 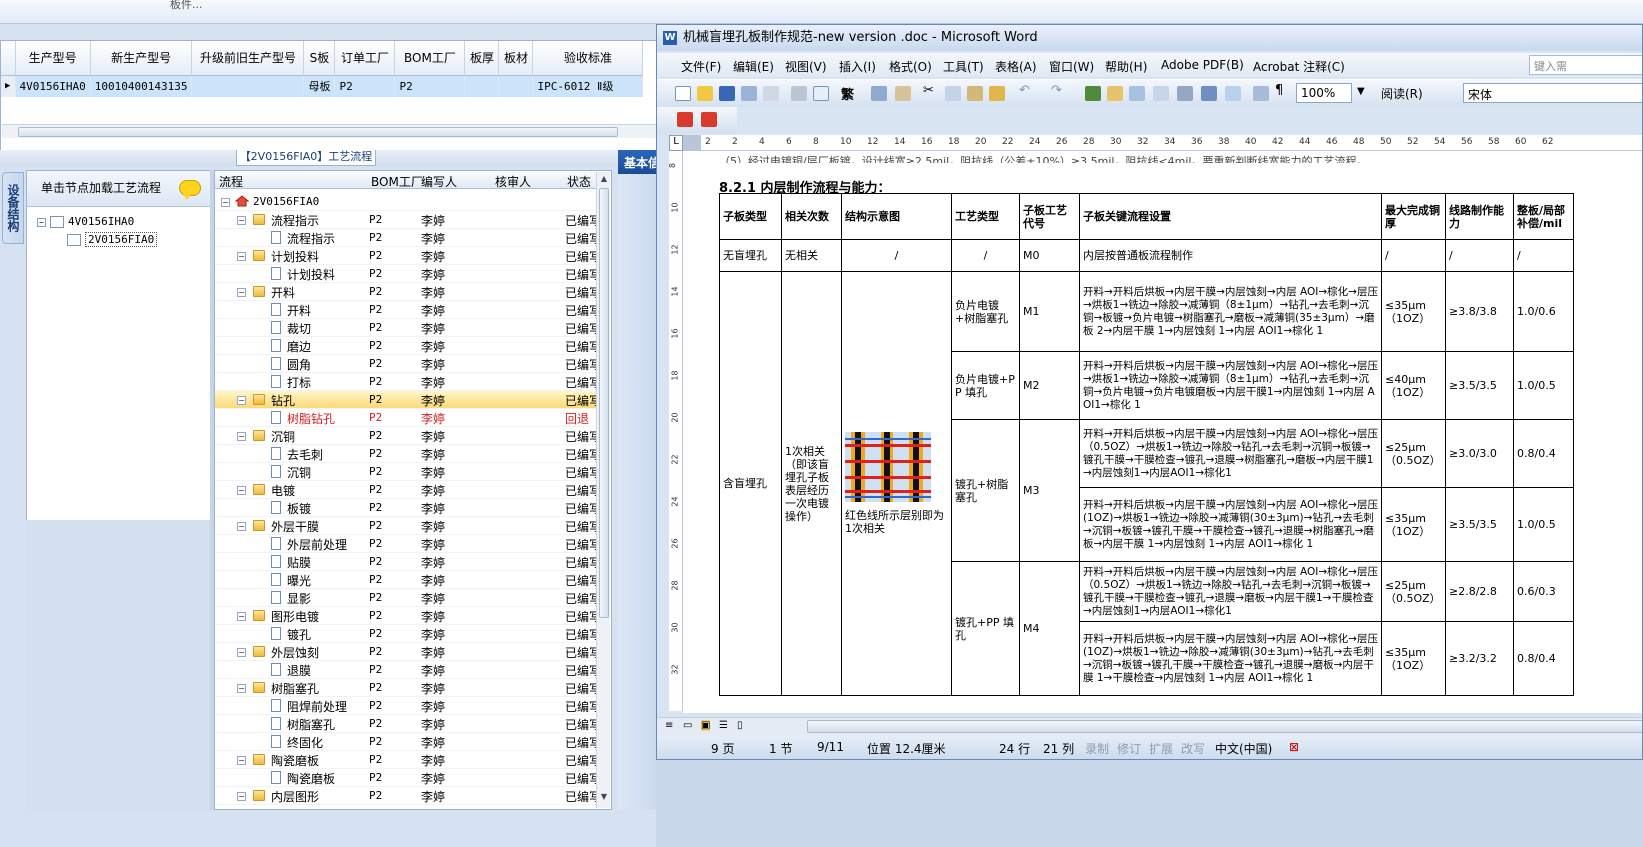 What do you see at coordinates (407, 562) in the screenshot?
I see `process-row: 贴膜 P2 李婷 已编写` at bounding box center [407, 562].